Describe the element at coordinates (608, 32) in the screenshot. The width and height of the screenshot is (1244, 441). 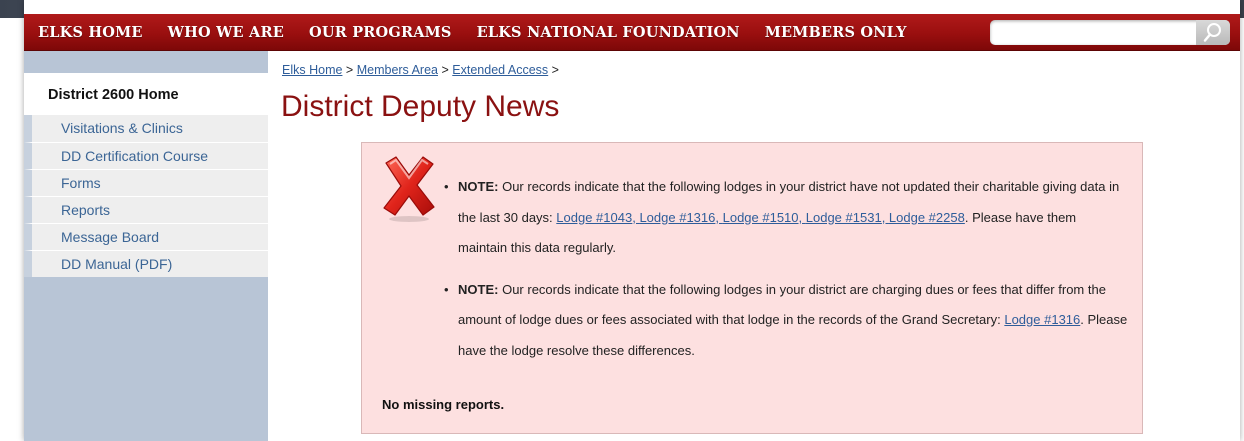
I see `nav-elks-national-foundation: ELKS NATIONAL FOUNDATION` at that location.